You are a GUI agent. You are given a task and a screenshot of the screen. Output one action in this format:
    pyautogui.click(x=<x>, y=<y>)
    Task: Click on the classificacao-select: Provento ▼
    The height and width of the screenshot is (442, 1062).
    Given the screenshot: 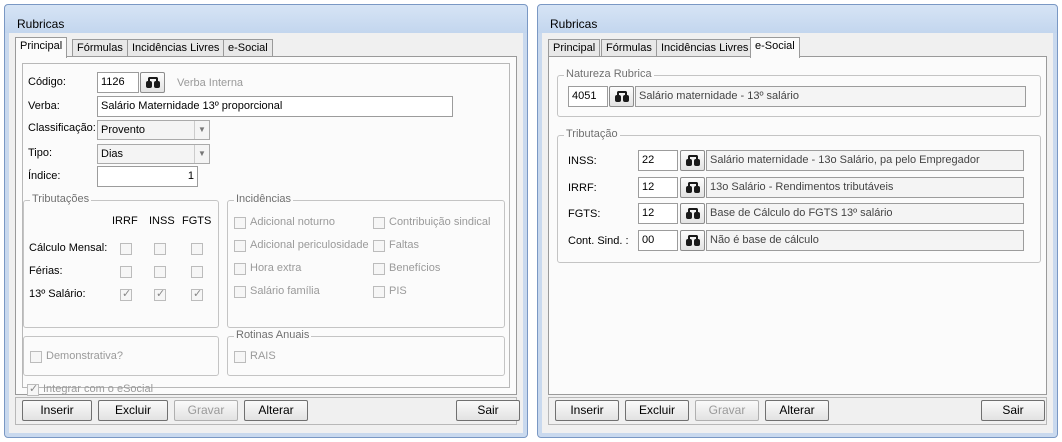 What is the action you would take?
    pyautogui.click(x=153, y=130)
    